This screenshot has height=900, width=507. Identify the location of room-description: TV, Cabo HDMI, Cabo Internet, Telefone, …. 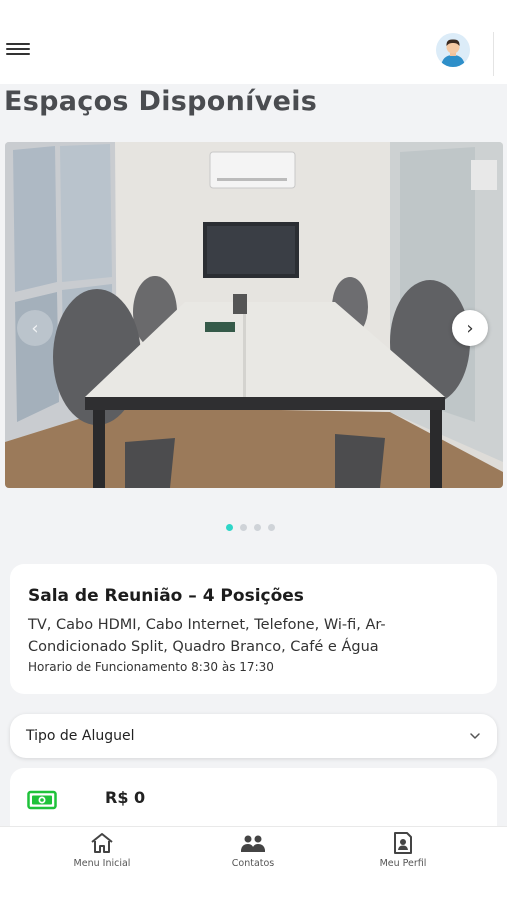
(207, 636).